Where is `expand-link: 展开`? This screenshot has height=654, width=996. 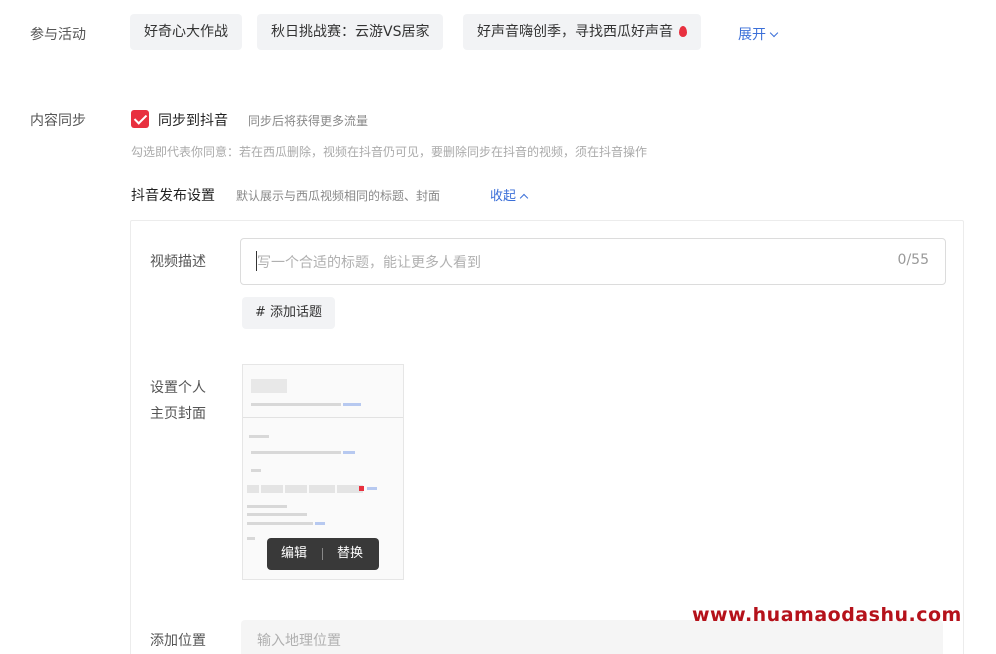
expand-link: 展开 is located at coordinates (758, 34).